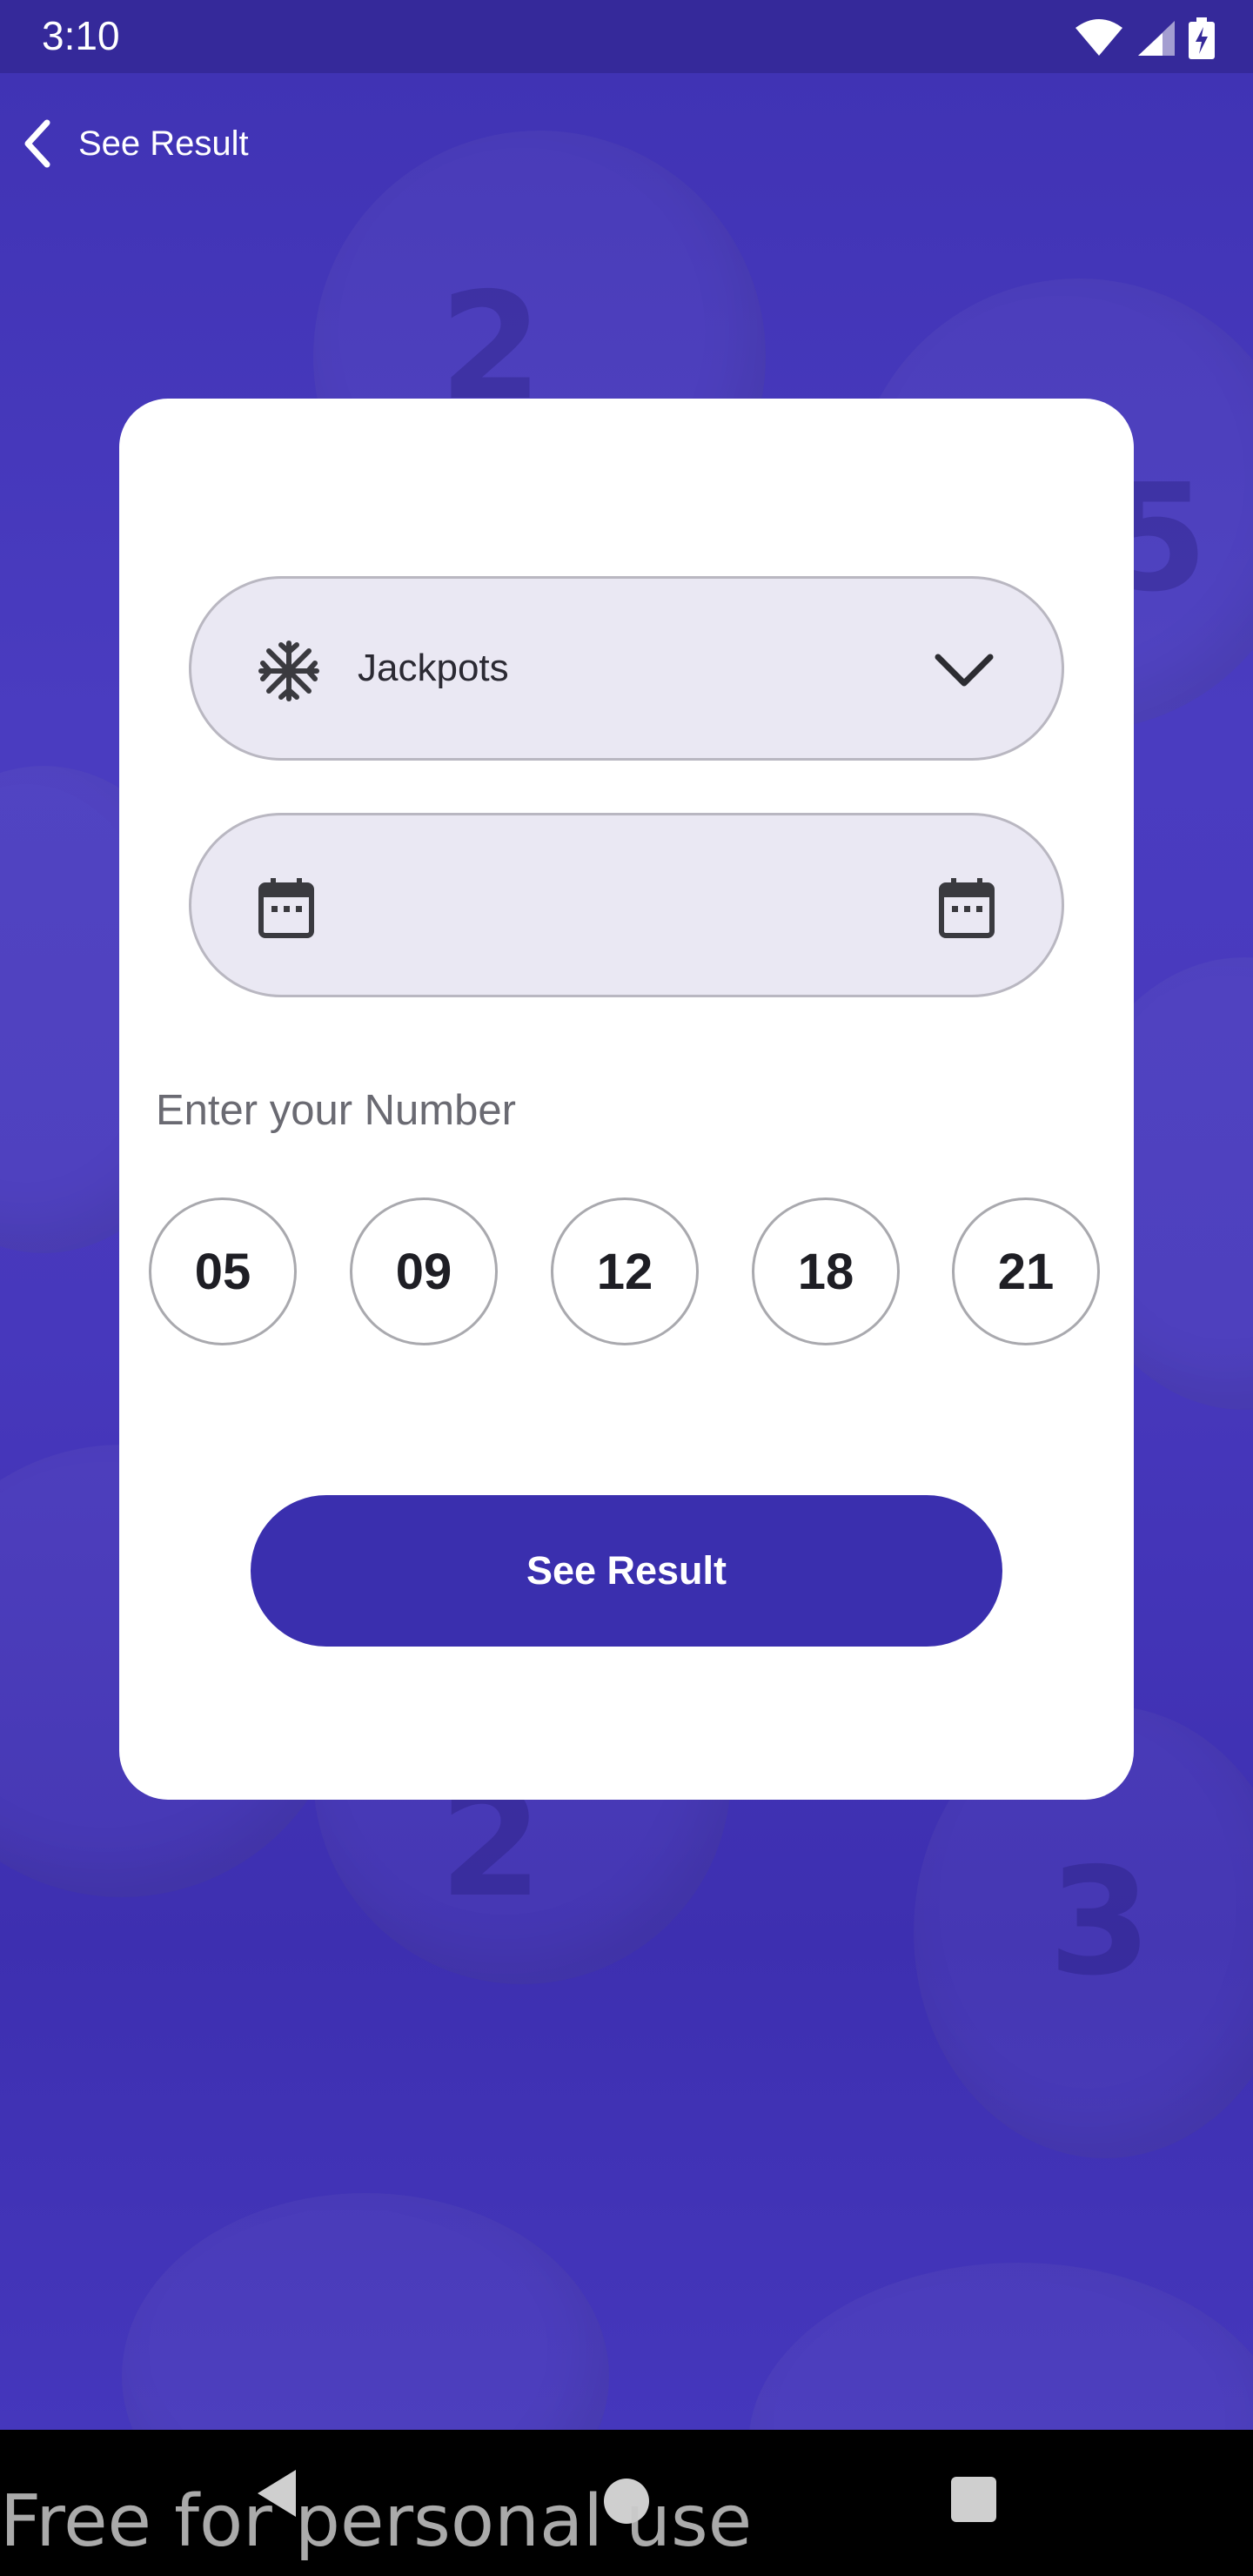 The image size is (1253, 2576). I want to click on nav-recents-icon, so click(973, 2499).